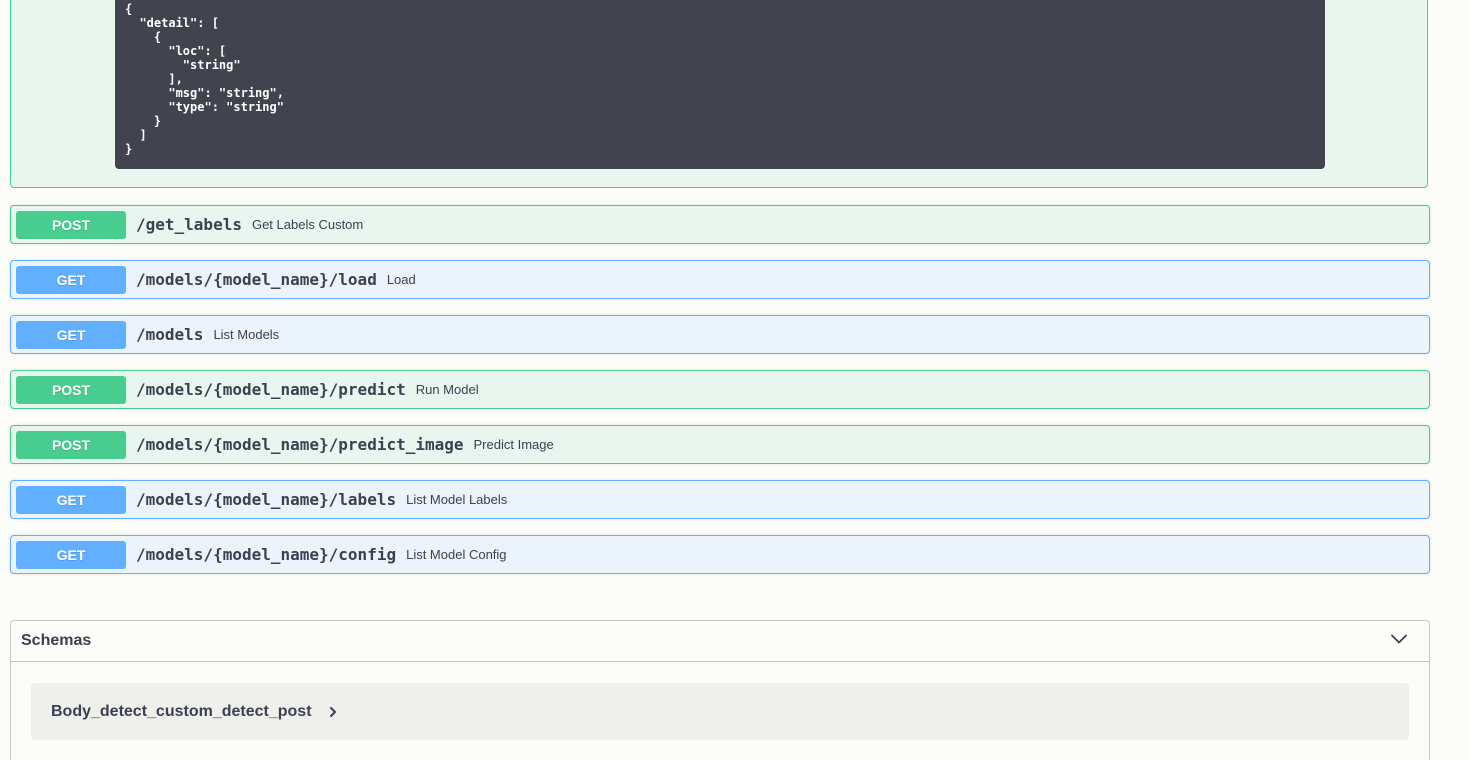 Image resolution: width=1469 pixels, height=760 pixels. I want to click on operation-path: /get_labels, so click(189, 224).